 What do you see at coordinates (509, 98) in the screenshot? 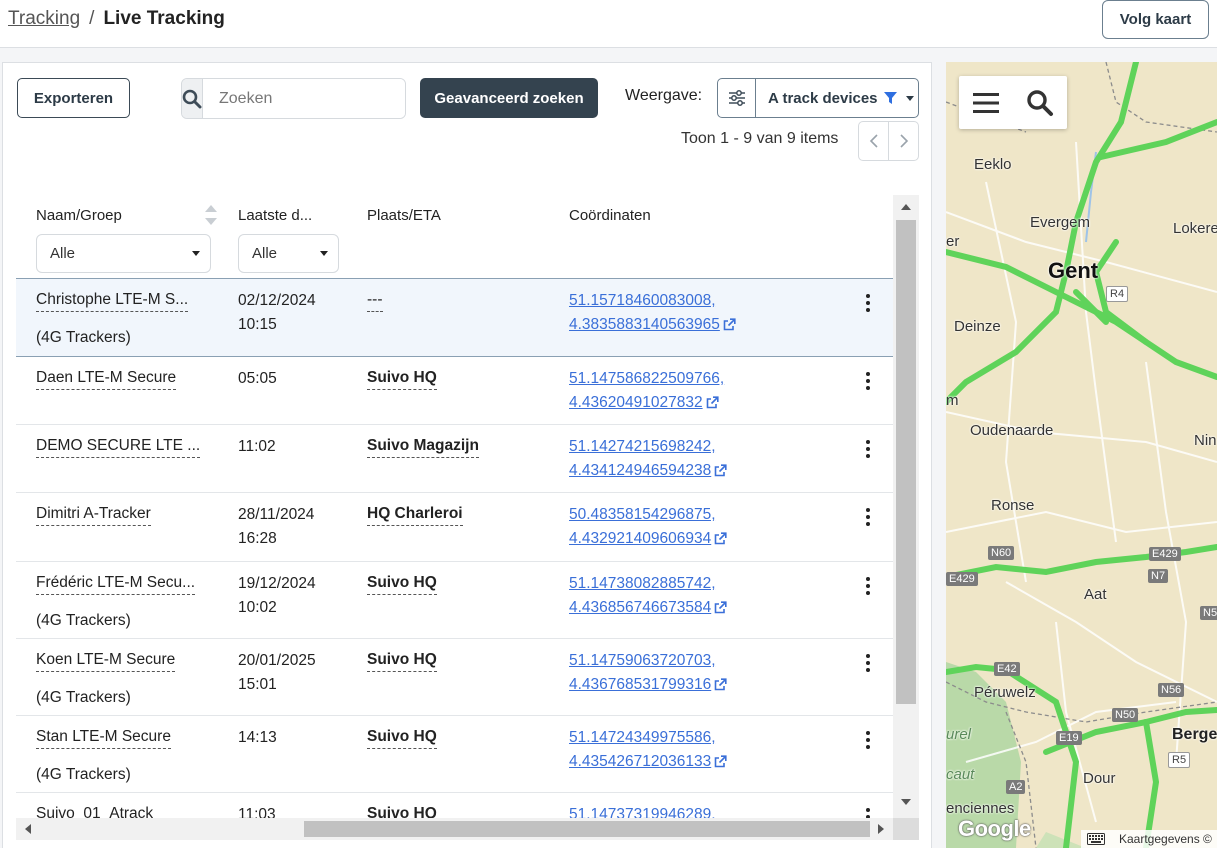
I see `advanced-search-button: Geavanceerd zoeken` at bounding box center [509, 98].